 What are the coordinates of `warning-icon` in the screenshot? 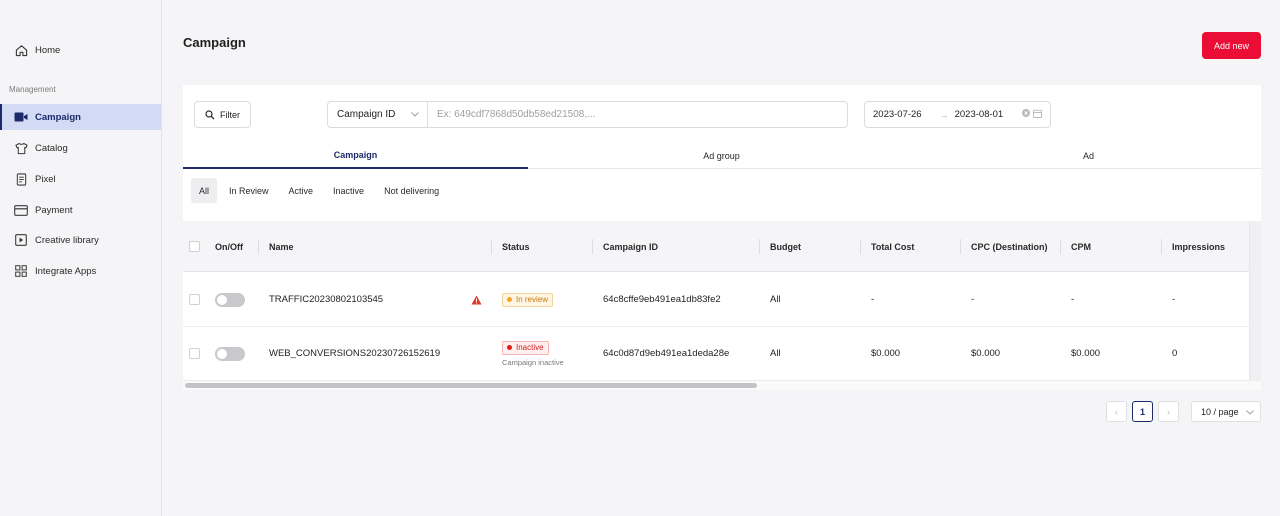 It's located at (476, 299).